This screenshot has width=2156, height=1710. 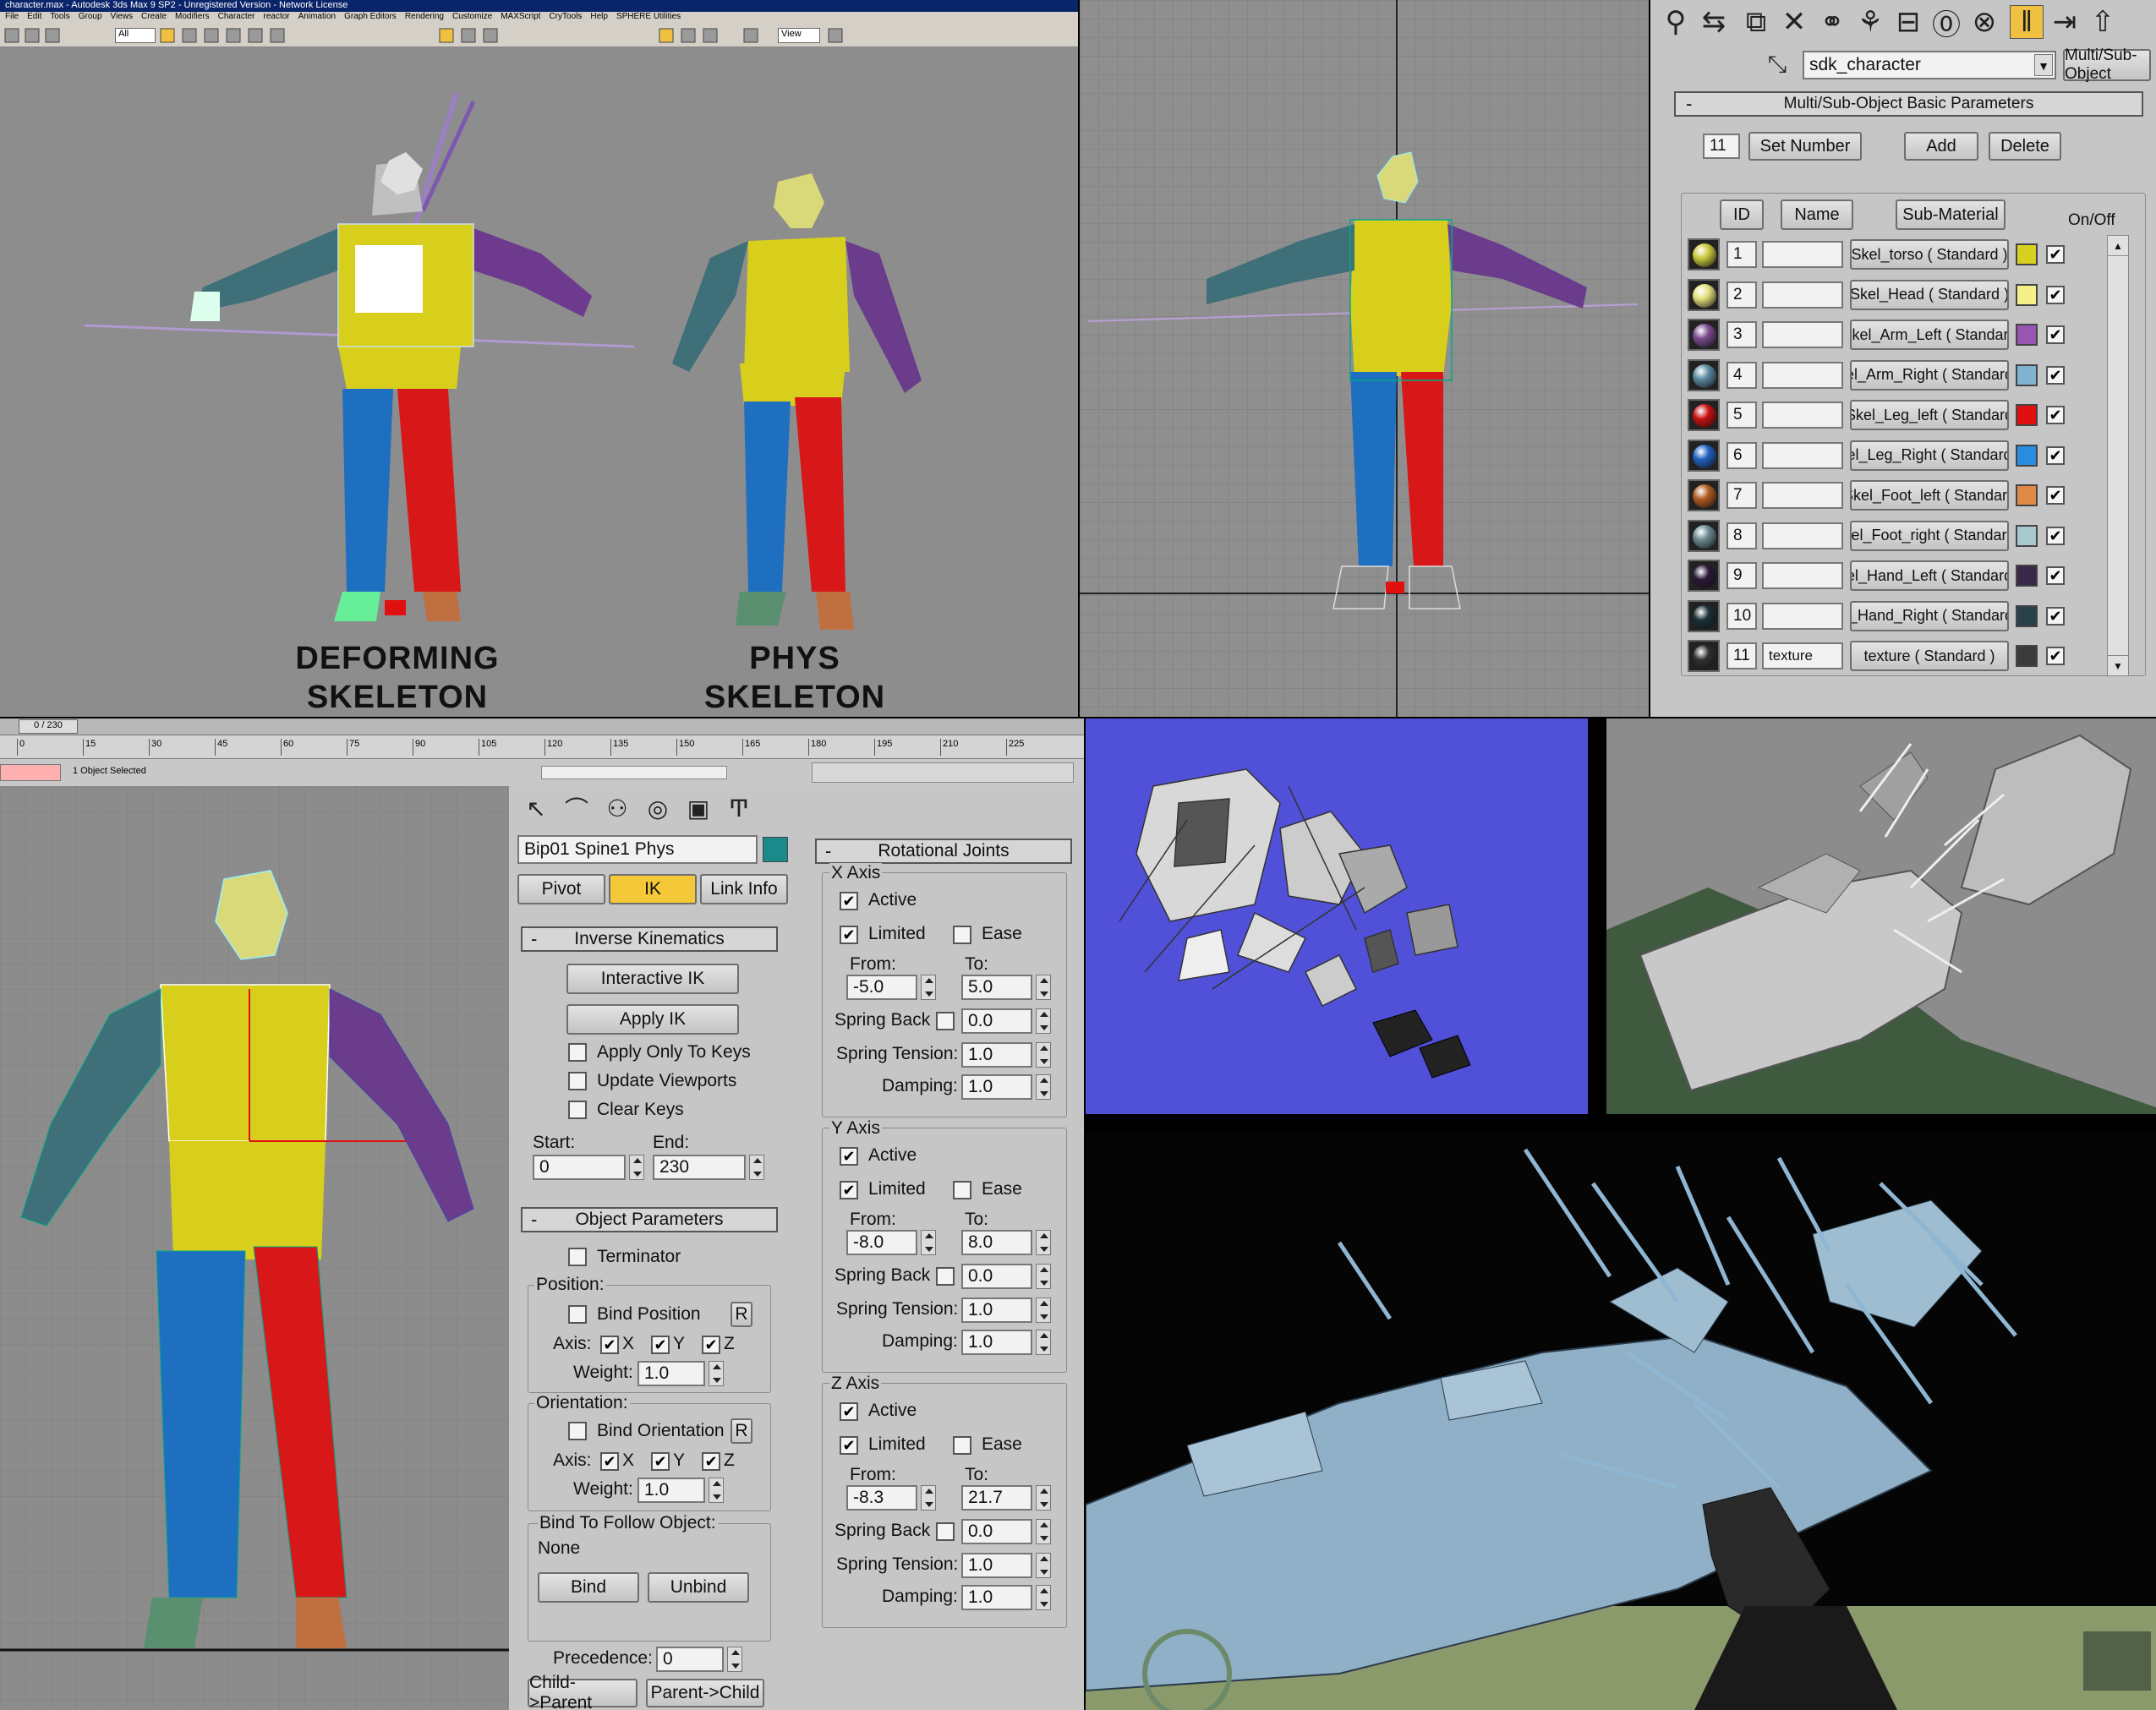 What do you see at coordinates (1043, 1531) in the screenshot?
I see `axis-spring-back-spinner` at bounding box center [1043, 1531].